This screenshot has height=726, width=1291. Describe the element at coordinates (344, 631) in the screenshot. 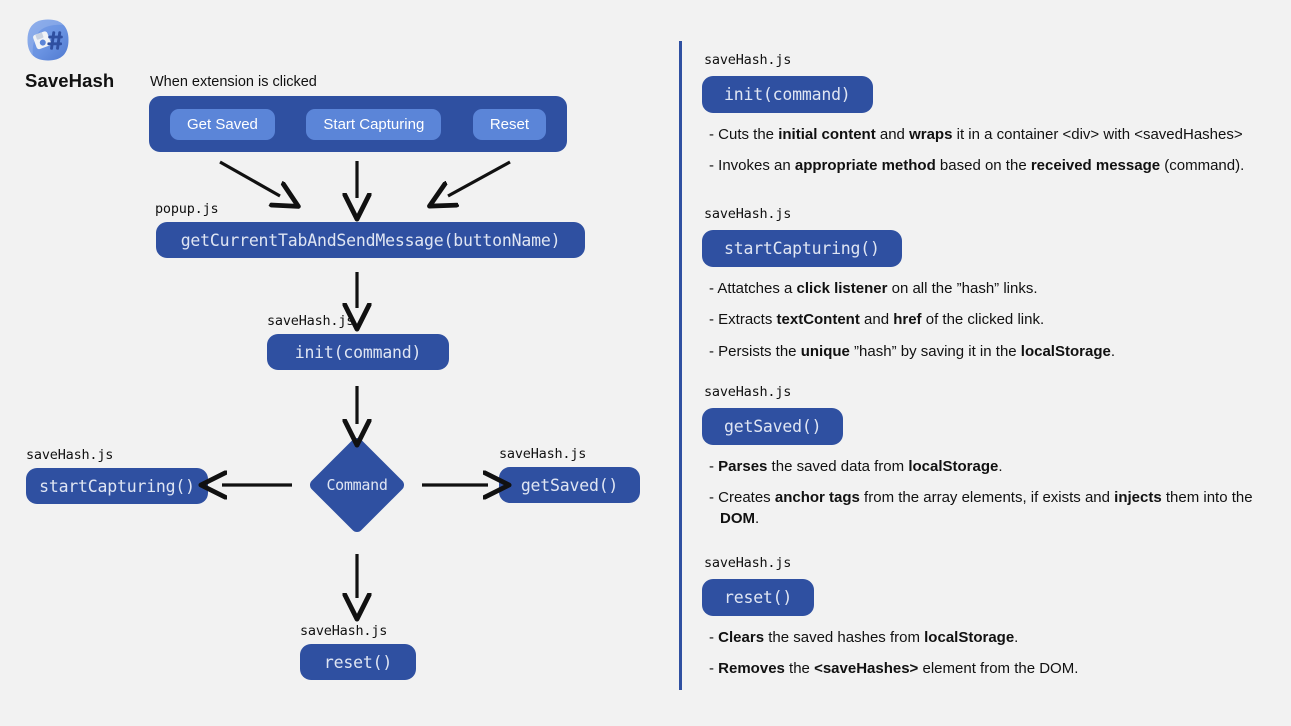

I see `bottom-branch-file-label: saveHash.js` at that location.